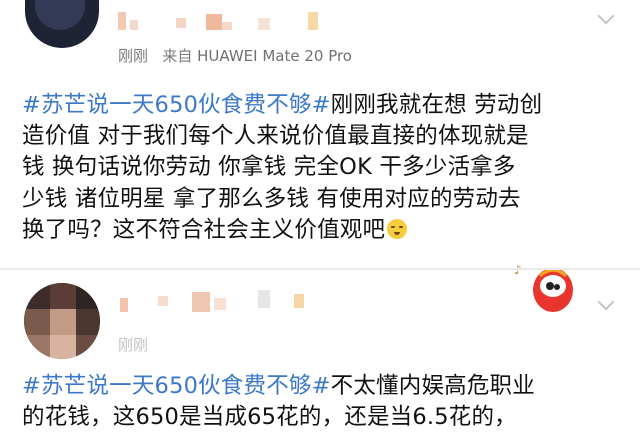  I want to click on comment-meta: 刚刚, so click(133, 344).